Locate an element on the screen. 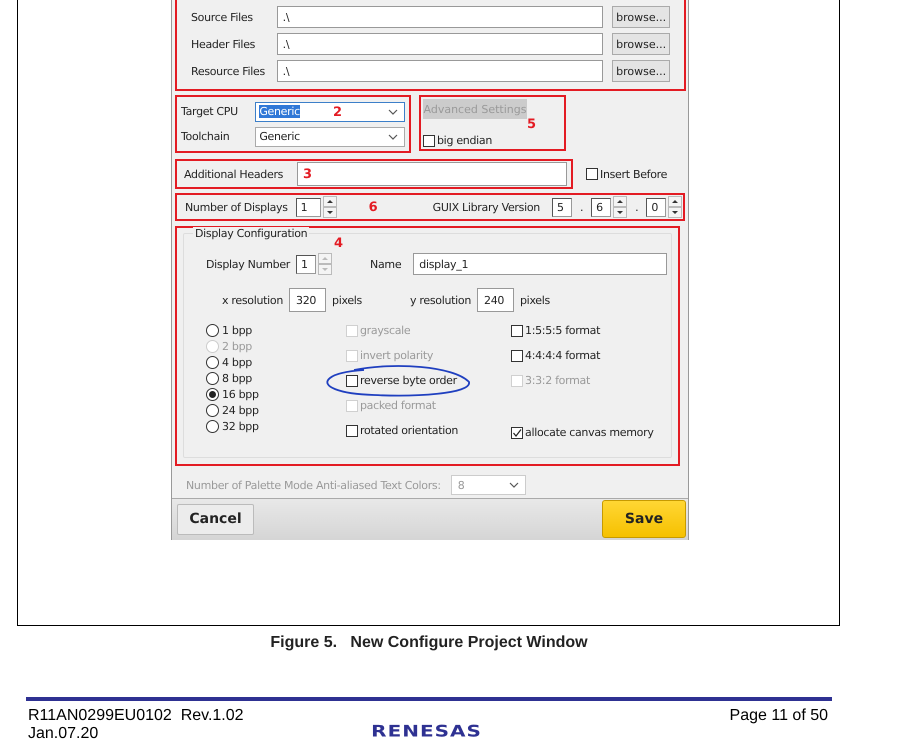 The width and height of the screenshot is (913, 756). number-field: 6 is located at coordinates (601, 207).